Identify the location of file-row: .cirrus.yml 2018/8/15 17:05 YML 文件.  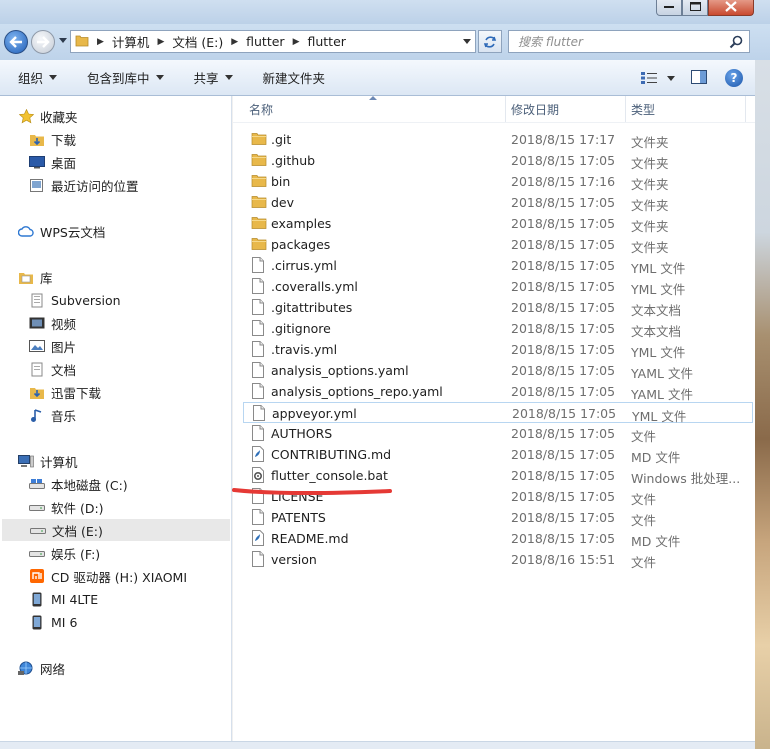
(498, 265).